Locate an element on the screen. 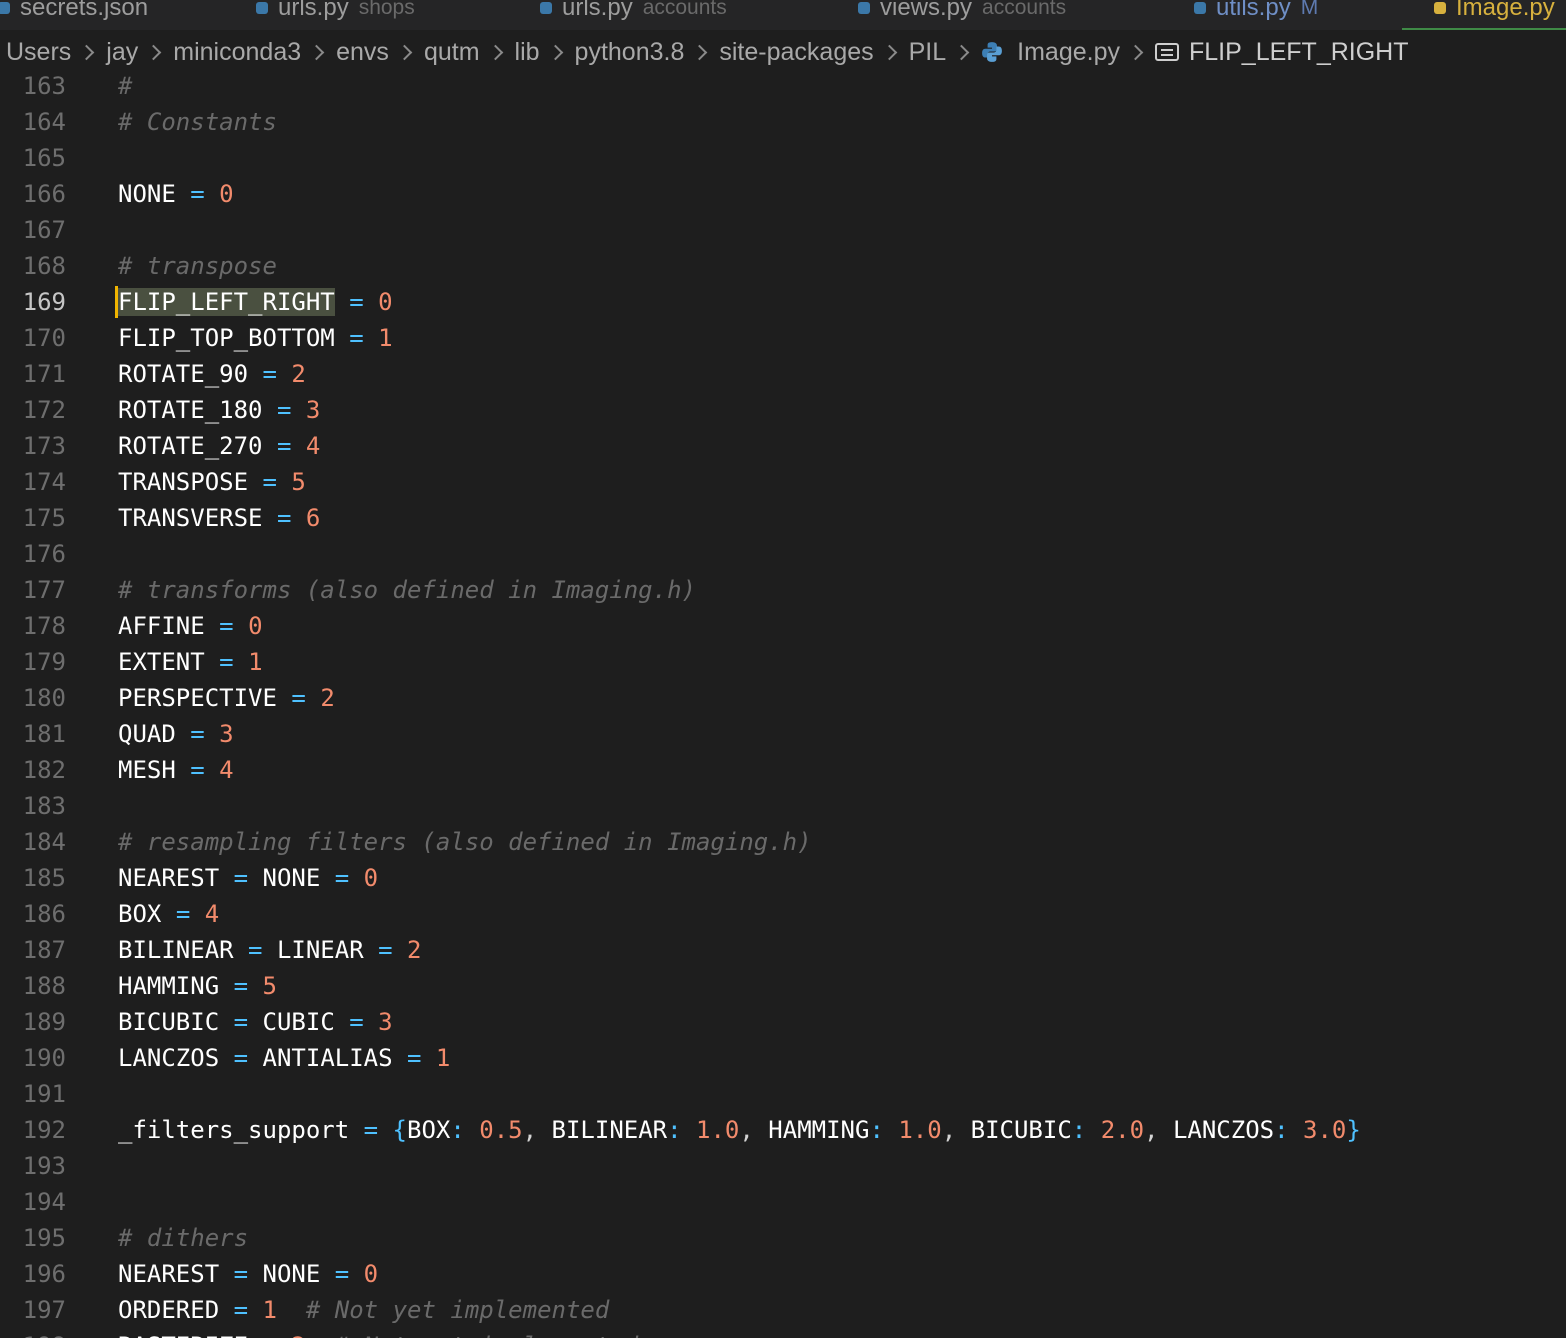 The height and width of the screenshot is (1338, 1566). code-line: 193 is located at coordinates (783, 1166).